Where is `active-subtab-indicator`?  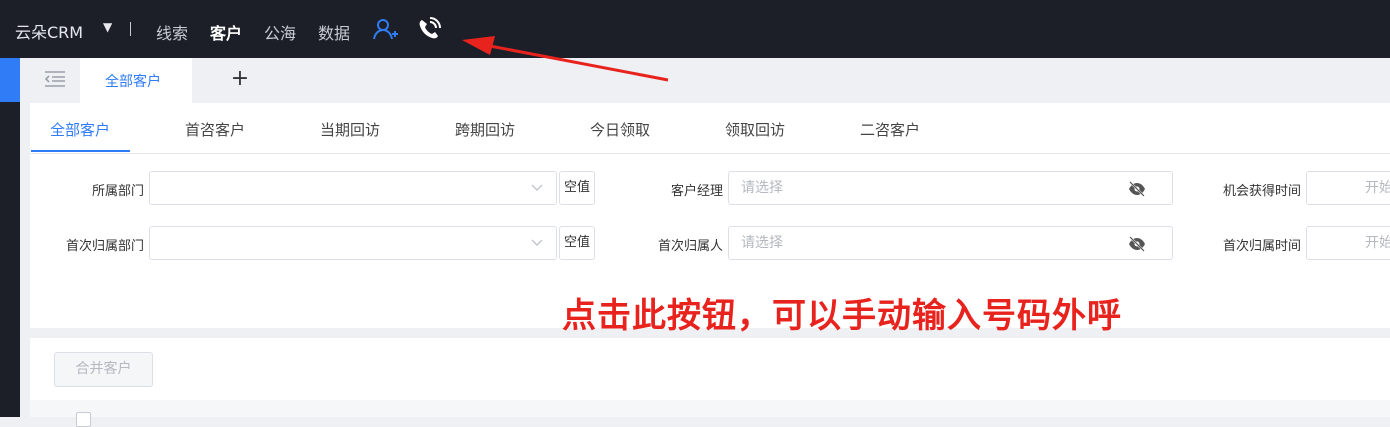 active-subtab-indicator is located at coordinates (80, 151).